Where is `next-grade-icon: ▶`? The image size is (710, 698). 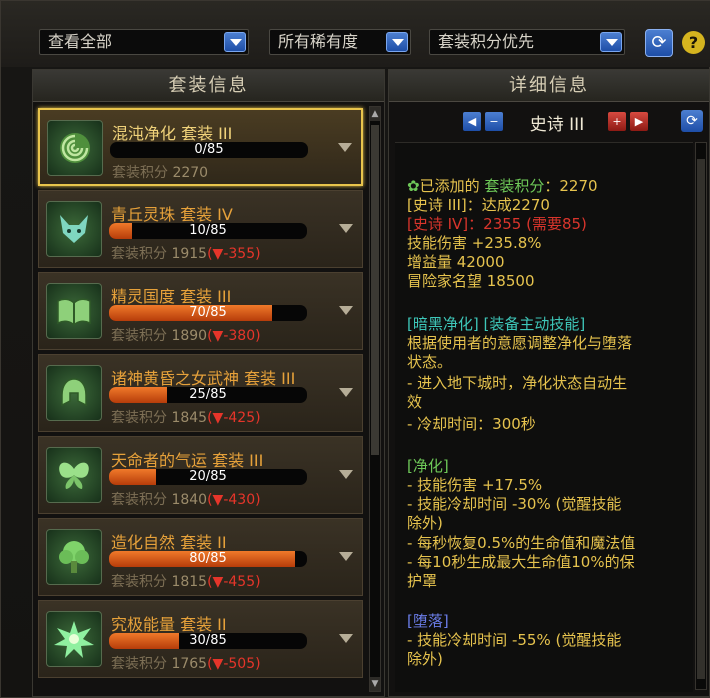
next-grade-icon: ▶ is located at coordinates (639, 121).